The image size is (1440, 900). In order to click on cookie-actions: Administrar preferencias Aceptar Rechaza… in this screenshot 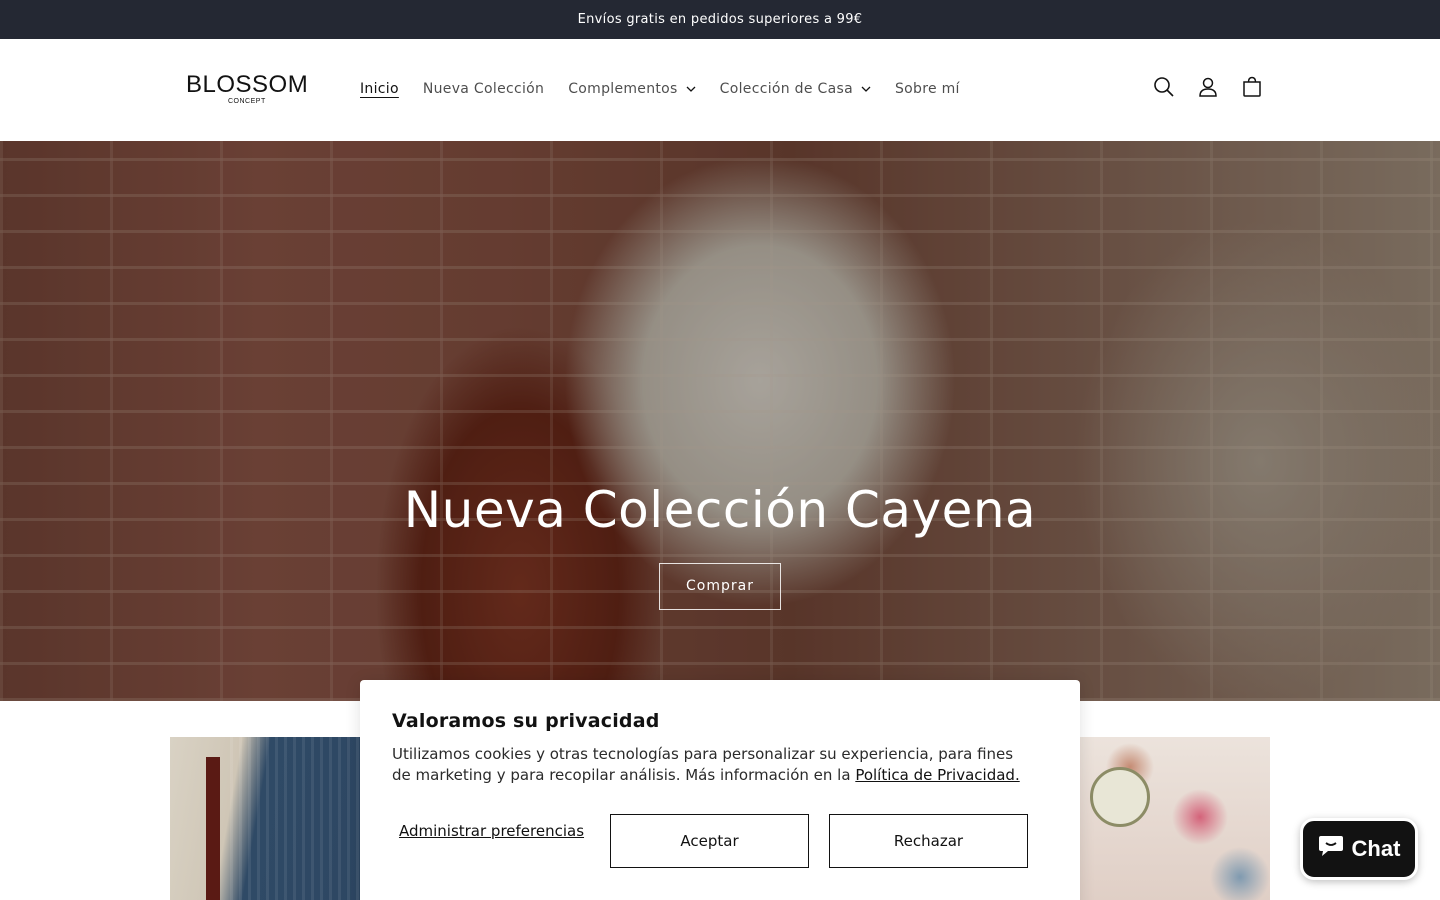, I will do `click(720, 841)`.